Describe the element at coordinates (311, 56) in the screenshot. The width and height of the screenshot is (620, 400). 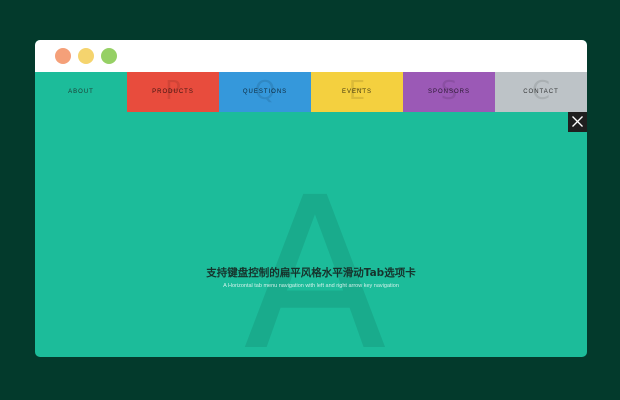
I see `window-titlebar` at that location.